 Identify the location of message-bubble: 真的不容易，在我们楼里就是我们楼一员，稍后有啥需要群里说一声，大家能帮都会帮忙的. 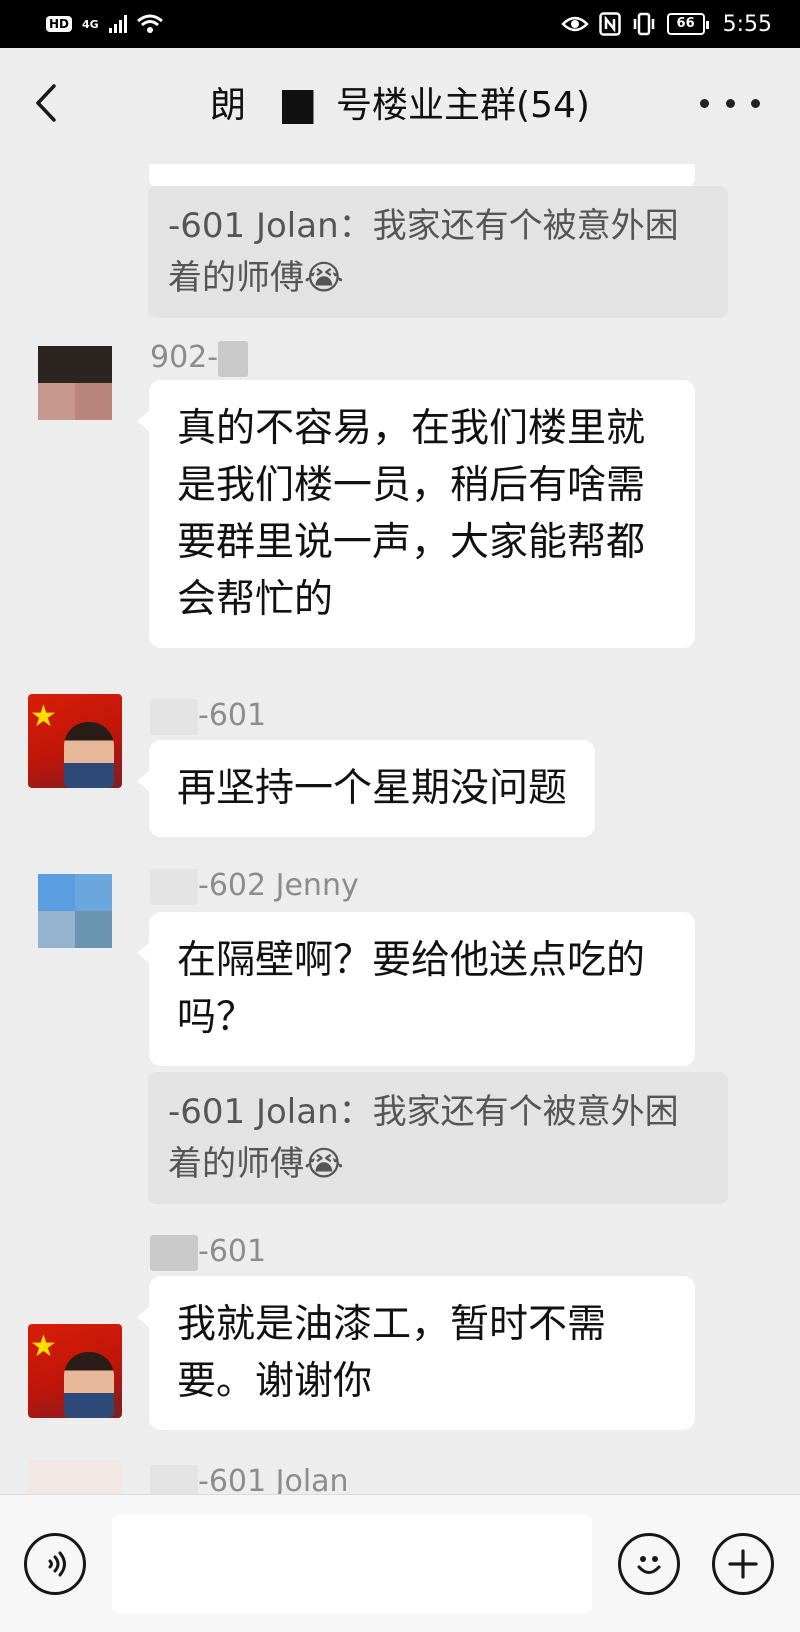
(416, 514).